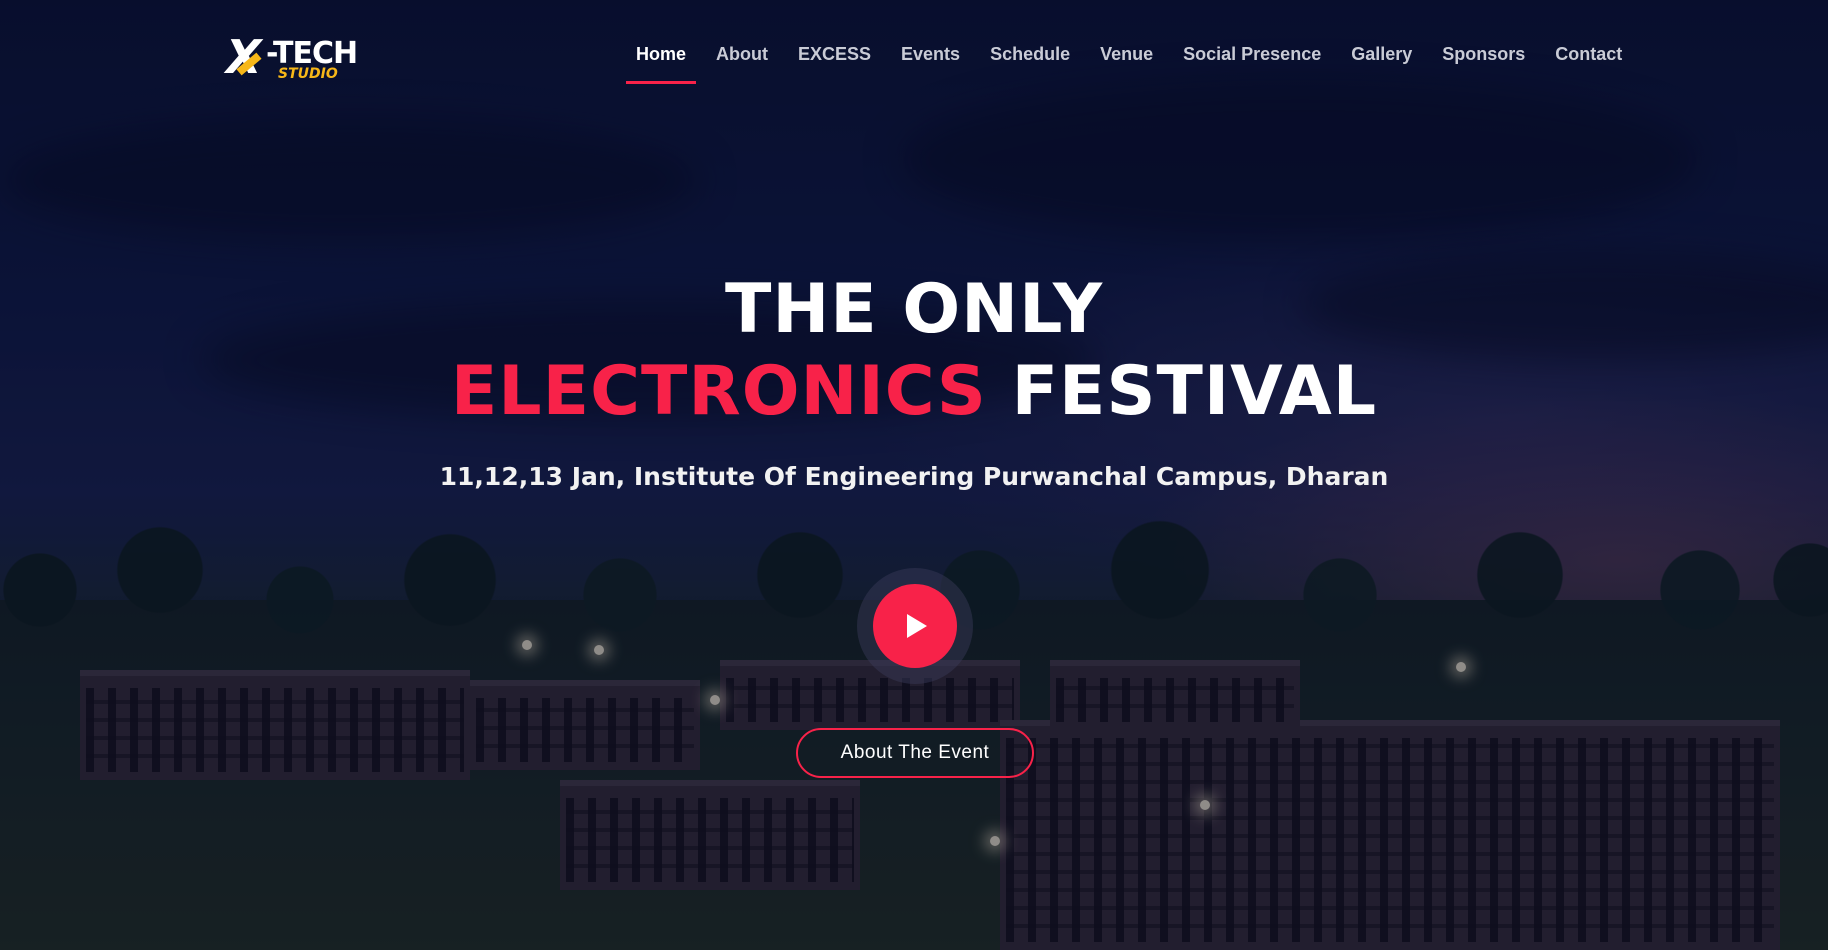 The width and height of the screenshot is (1828, 950). I want to click on nav-item-venue: Venue, so click(1126, 59).